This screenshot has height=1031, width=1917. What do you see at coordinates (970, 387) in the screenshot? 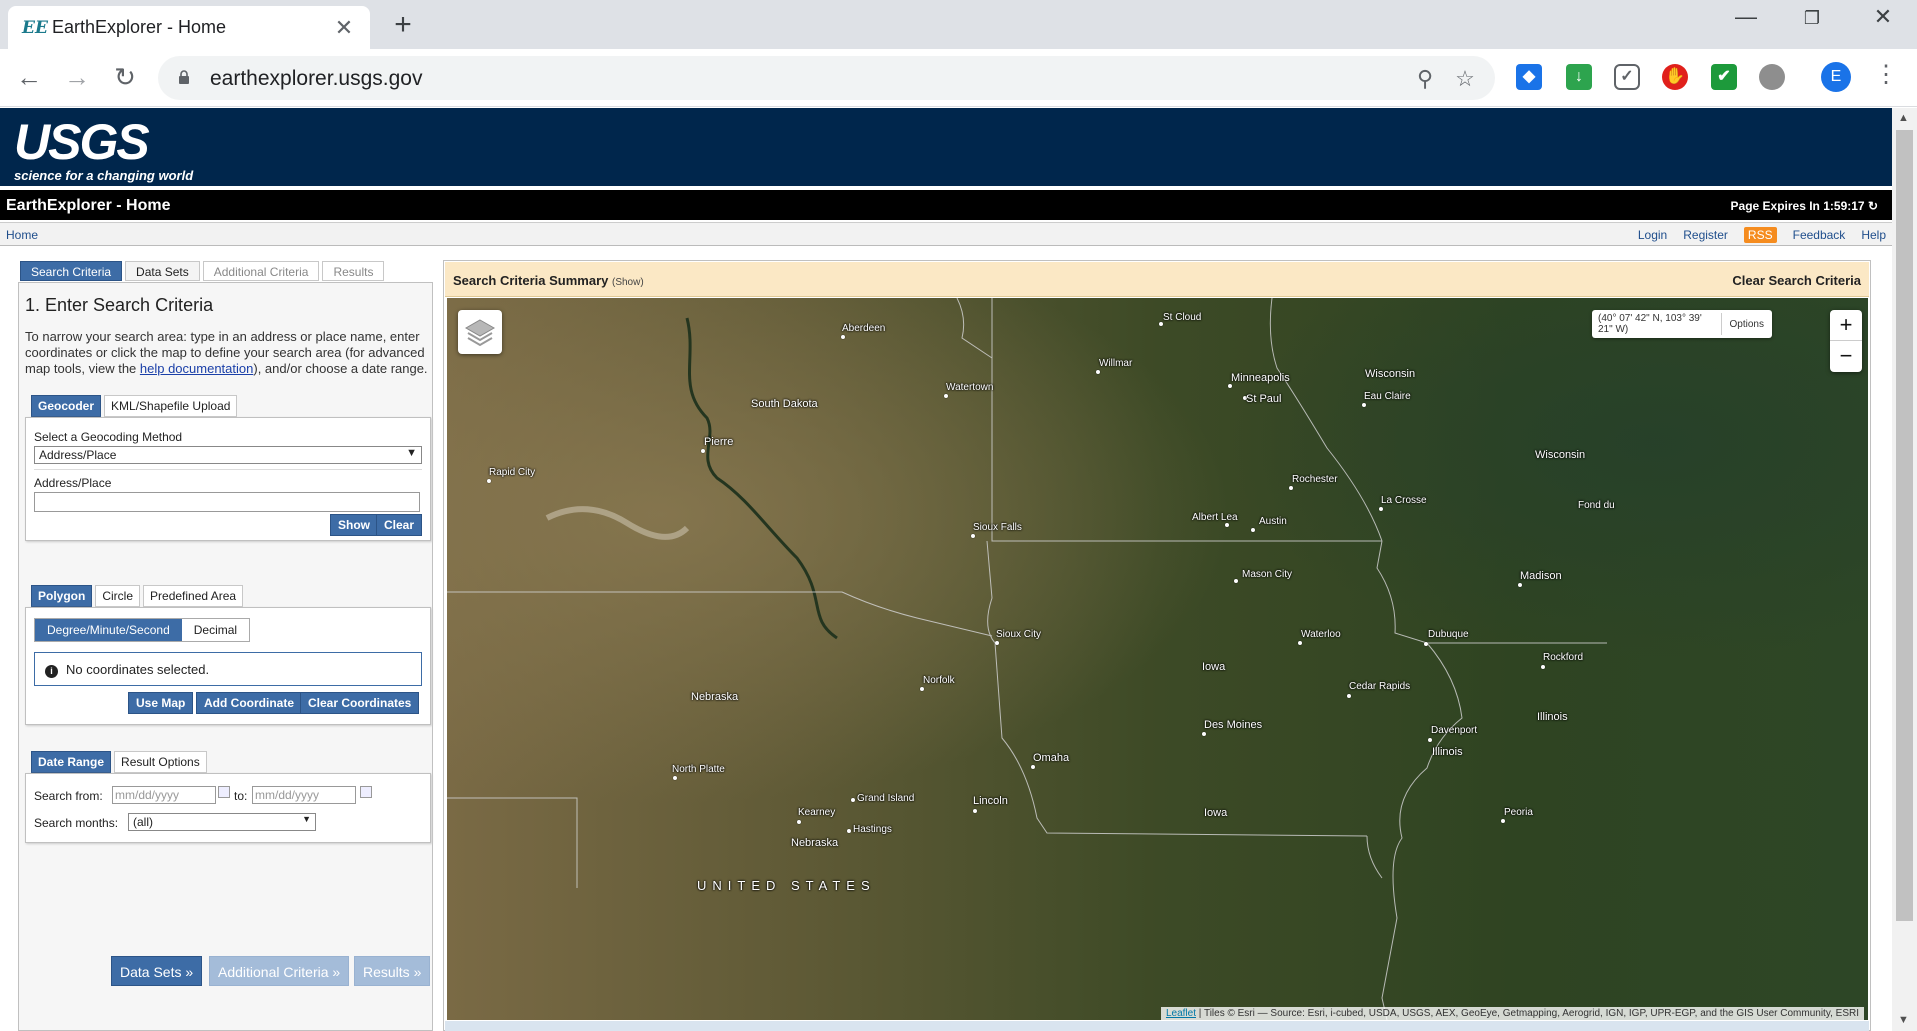
I see `city-label: Watertown` at bounding box center [970, 387].